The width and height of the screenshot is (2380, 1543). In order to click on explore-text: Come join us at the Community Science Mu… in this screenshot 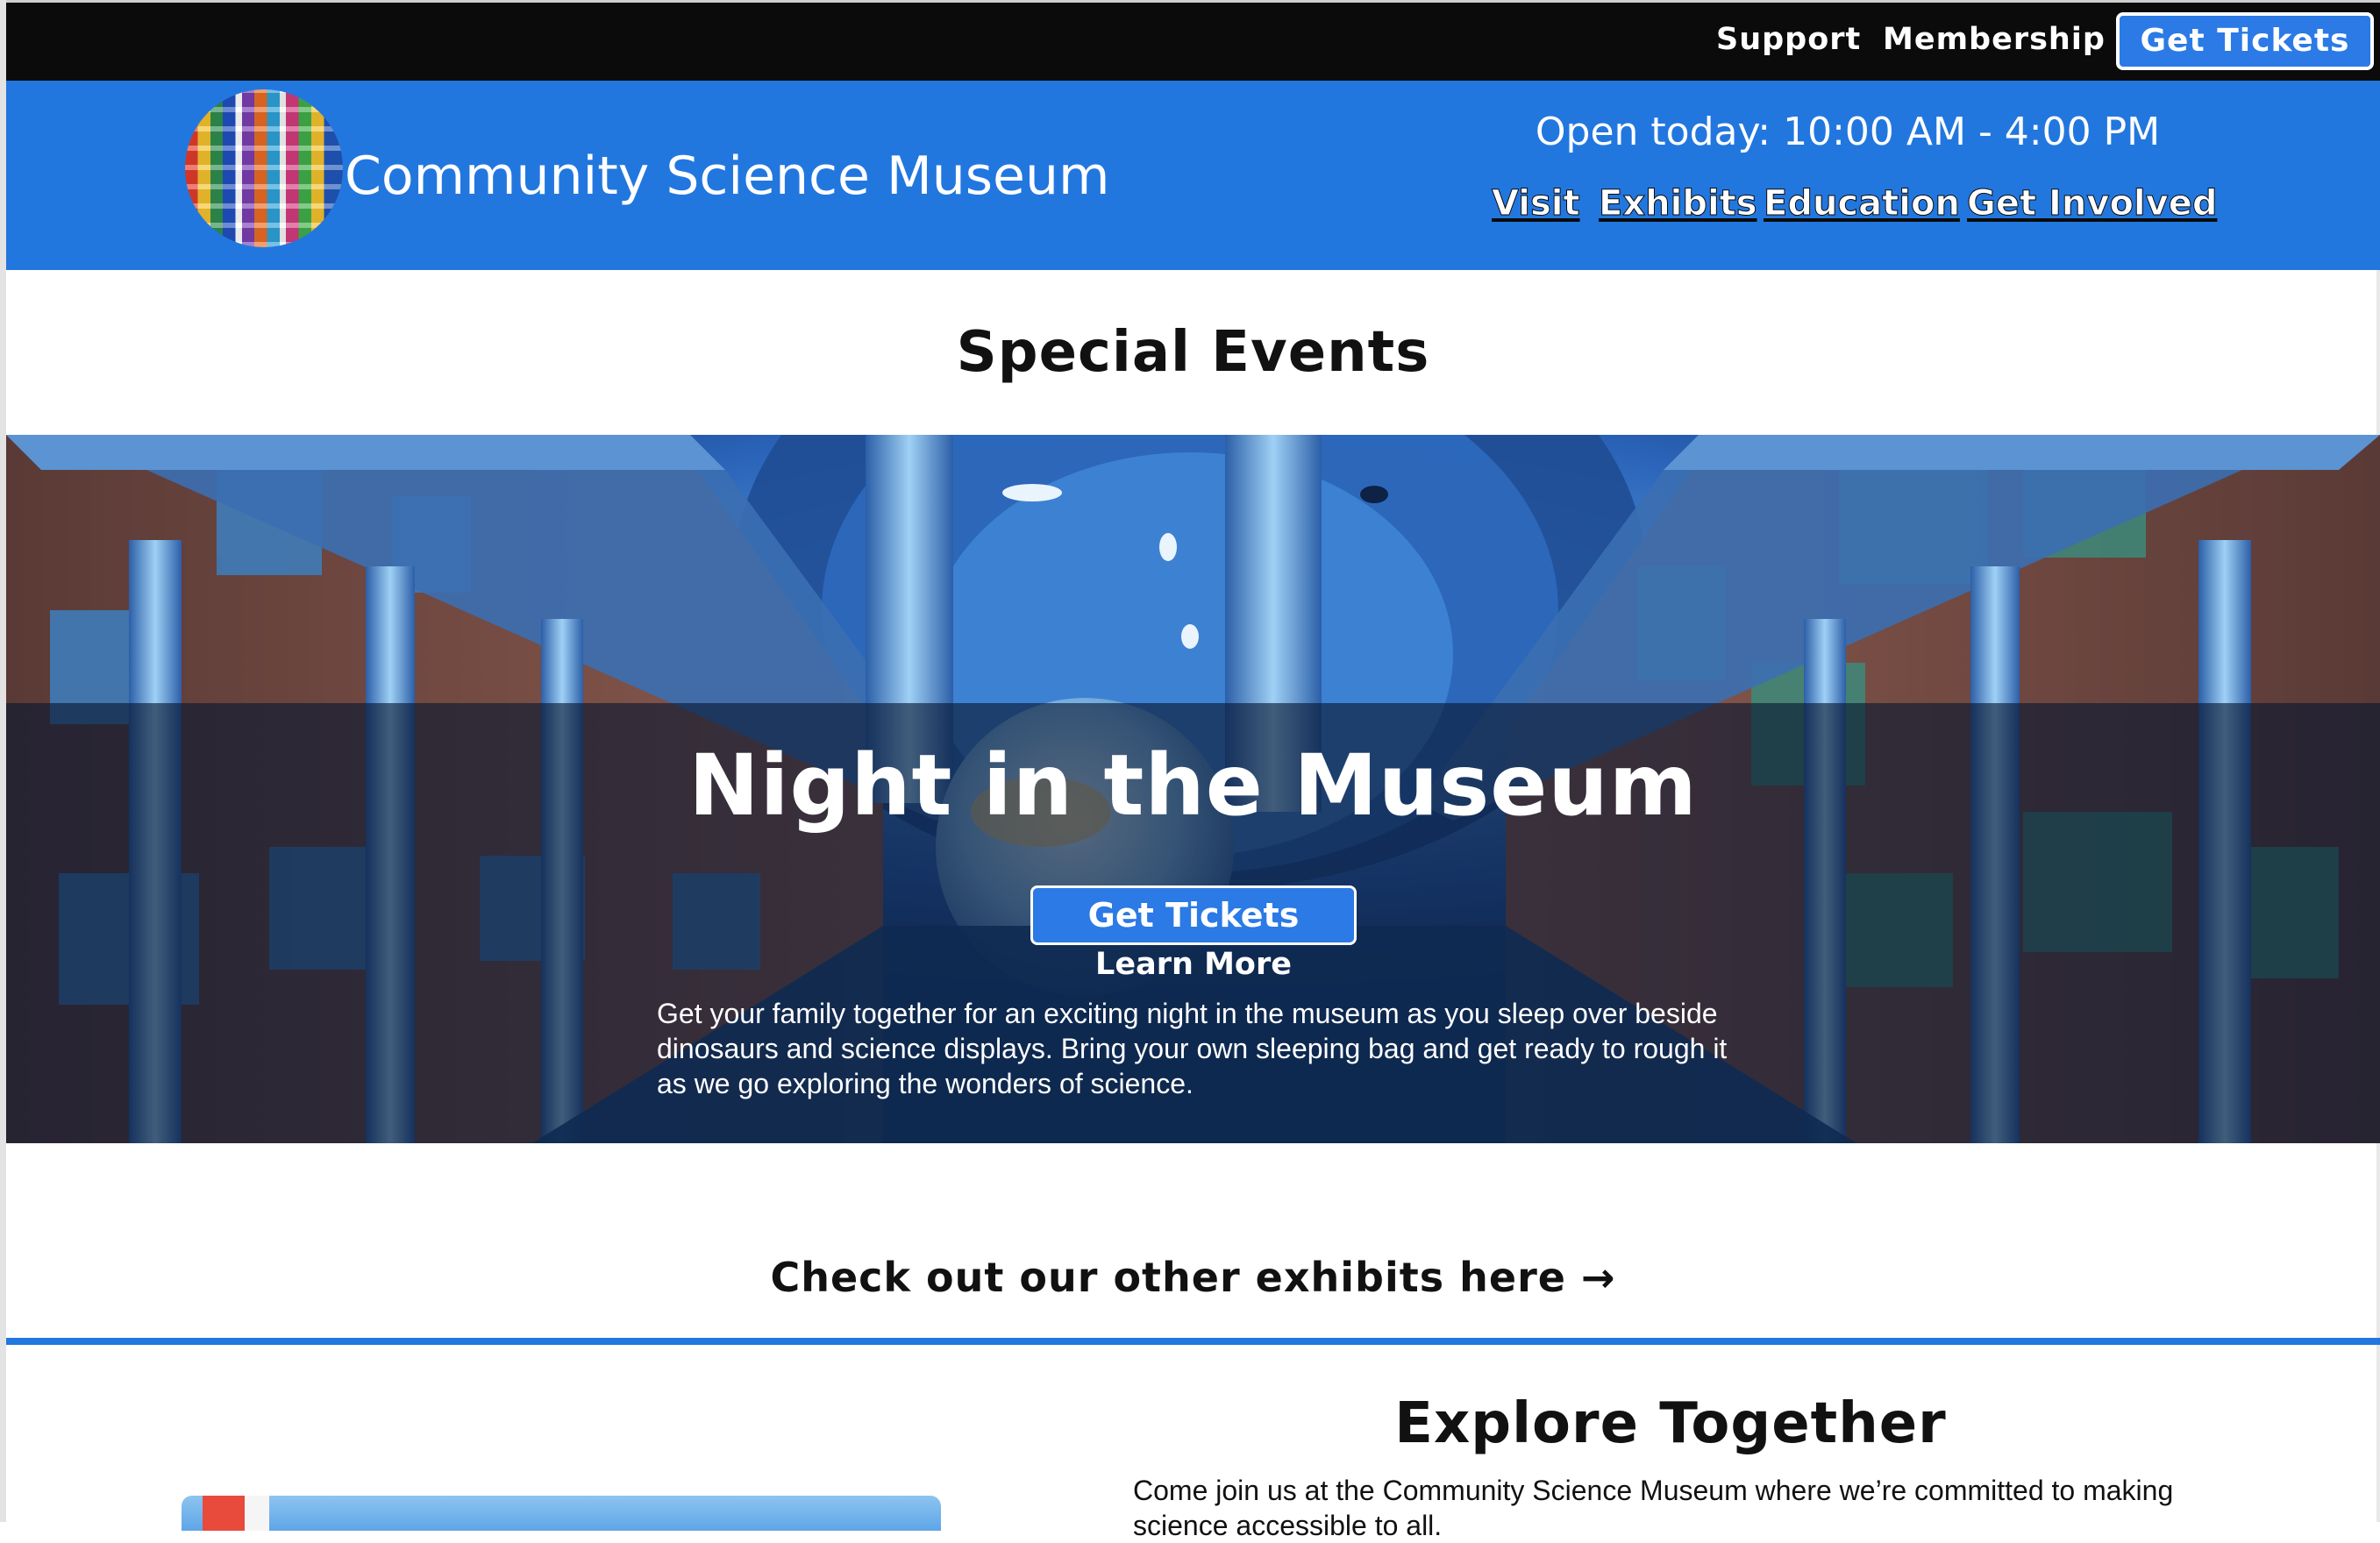, I will do `click(1653, 1508)`.